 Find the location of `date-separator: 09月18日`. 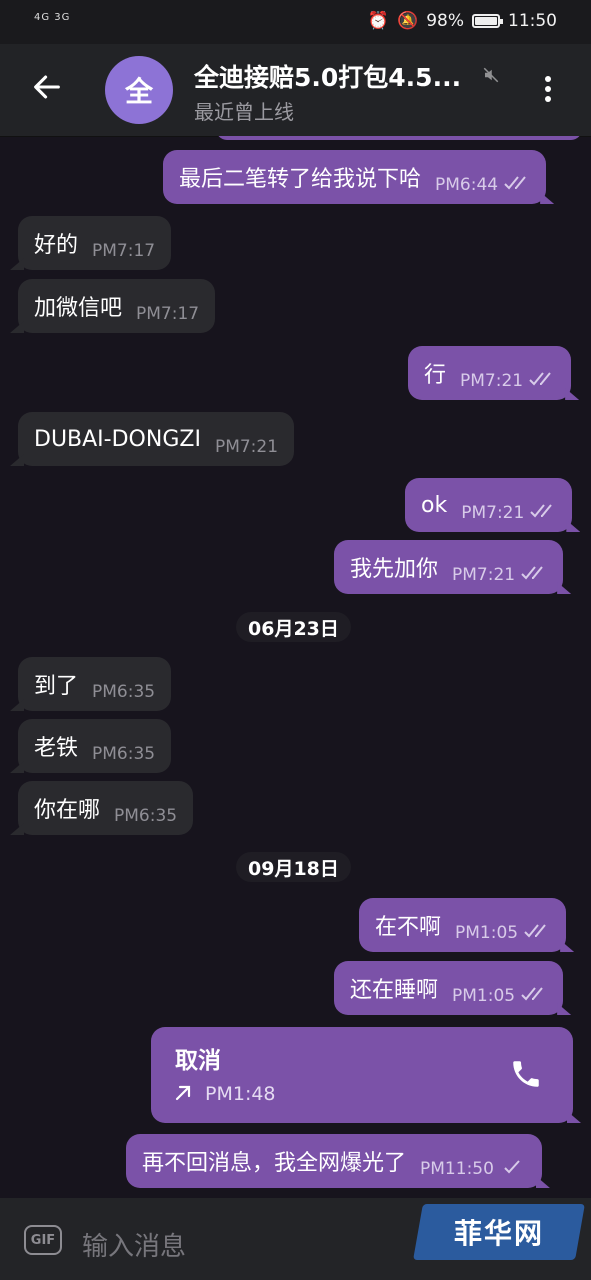

date-separator: 09月18日 is located at coordinates (293, 867).